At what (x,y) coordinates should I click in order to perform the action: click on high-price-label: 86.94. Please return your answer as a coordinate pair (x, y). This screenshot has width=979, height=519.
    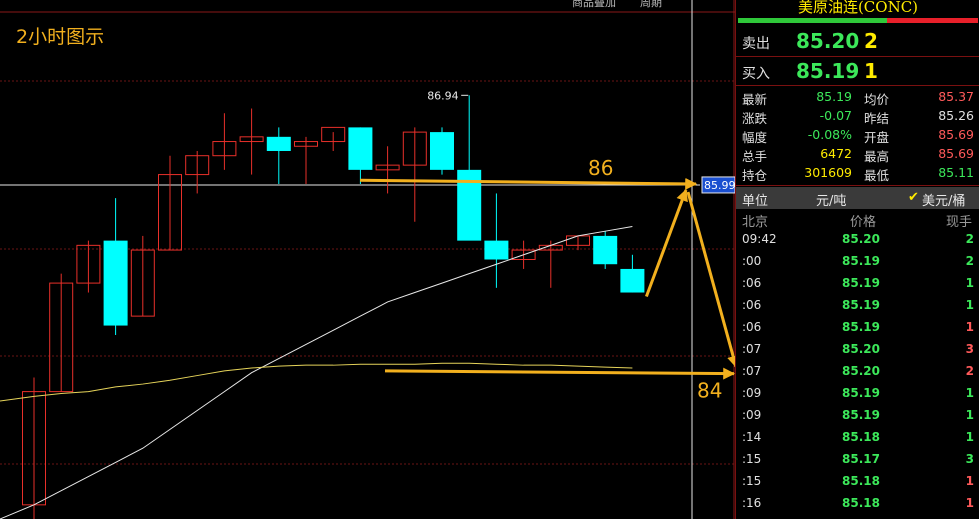
    Looking at the image, I should click on (443, 95).